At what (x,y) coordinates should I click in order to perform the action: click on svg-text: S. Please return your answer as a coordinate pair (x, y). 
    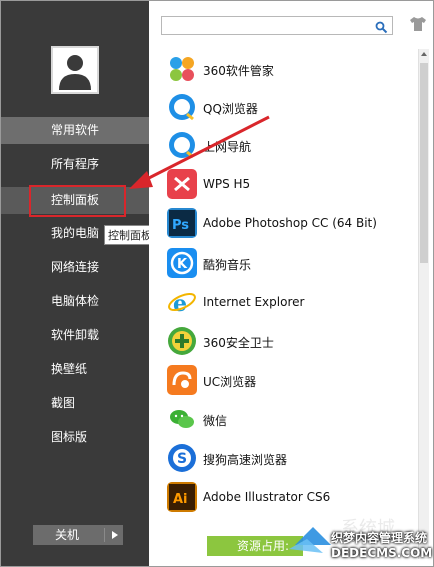
    Looking at the image, I should click on (182, 459).